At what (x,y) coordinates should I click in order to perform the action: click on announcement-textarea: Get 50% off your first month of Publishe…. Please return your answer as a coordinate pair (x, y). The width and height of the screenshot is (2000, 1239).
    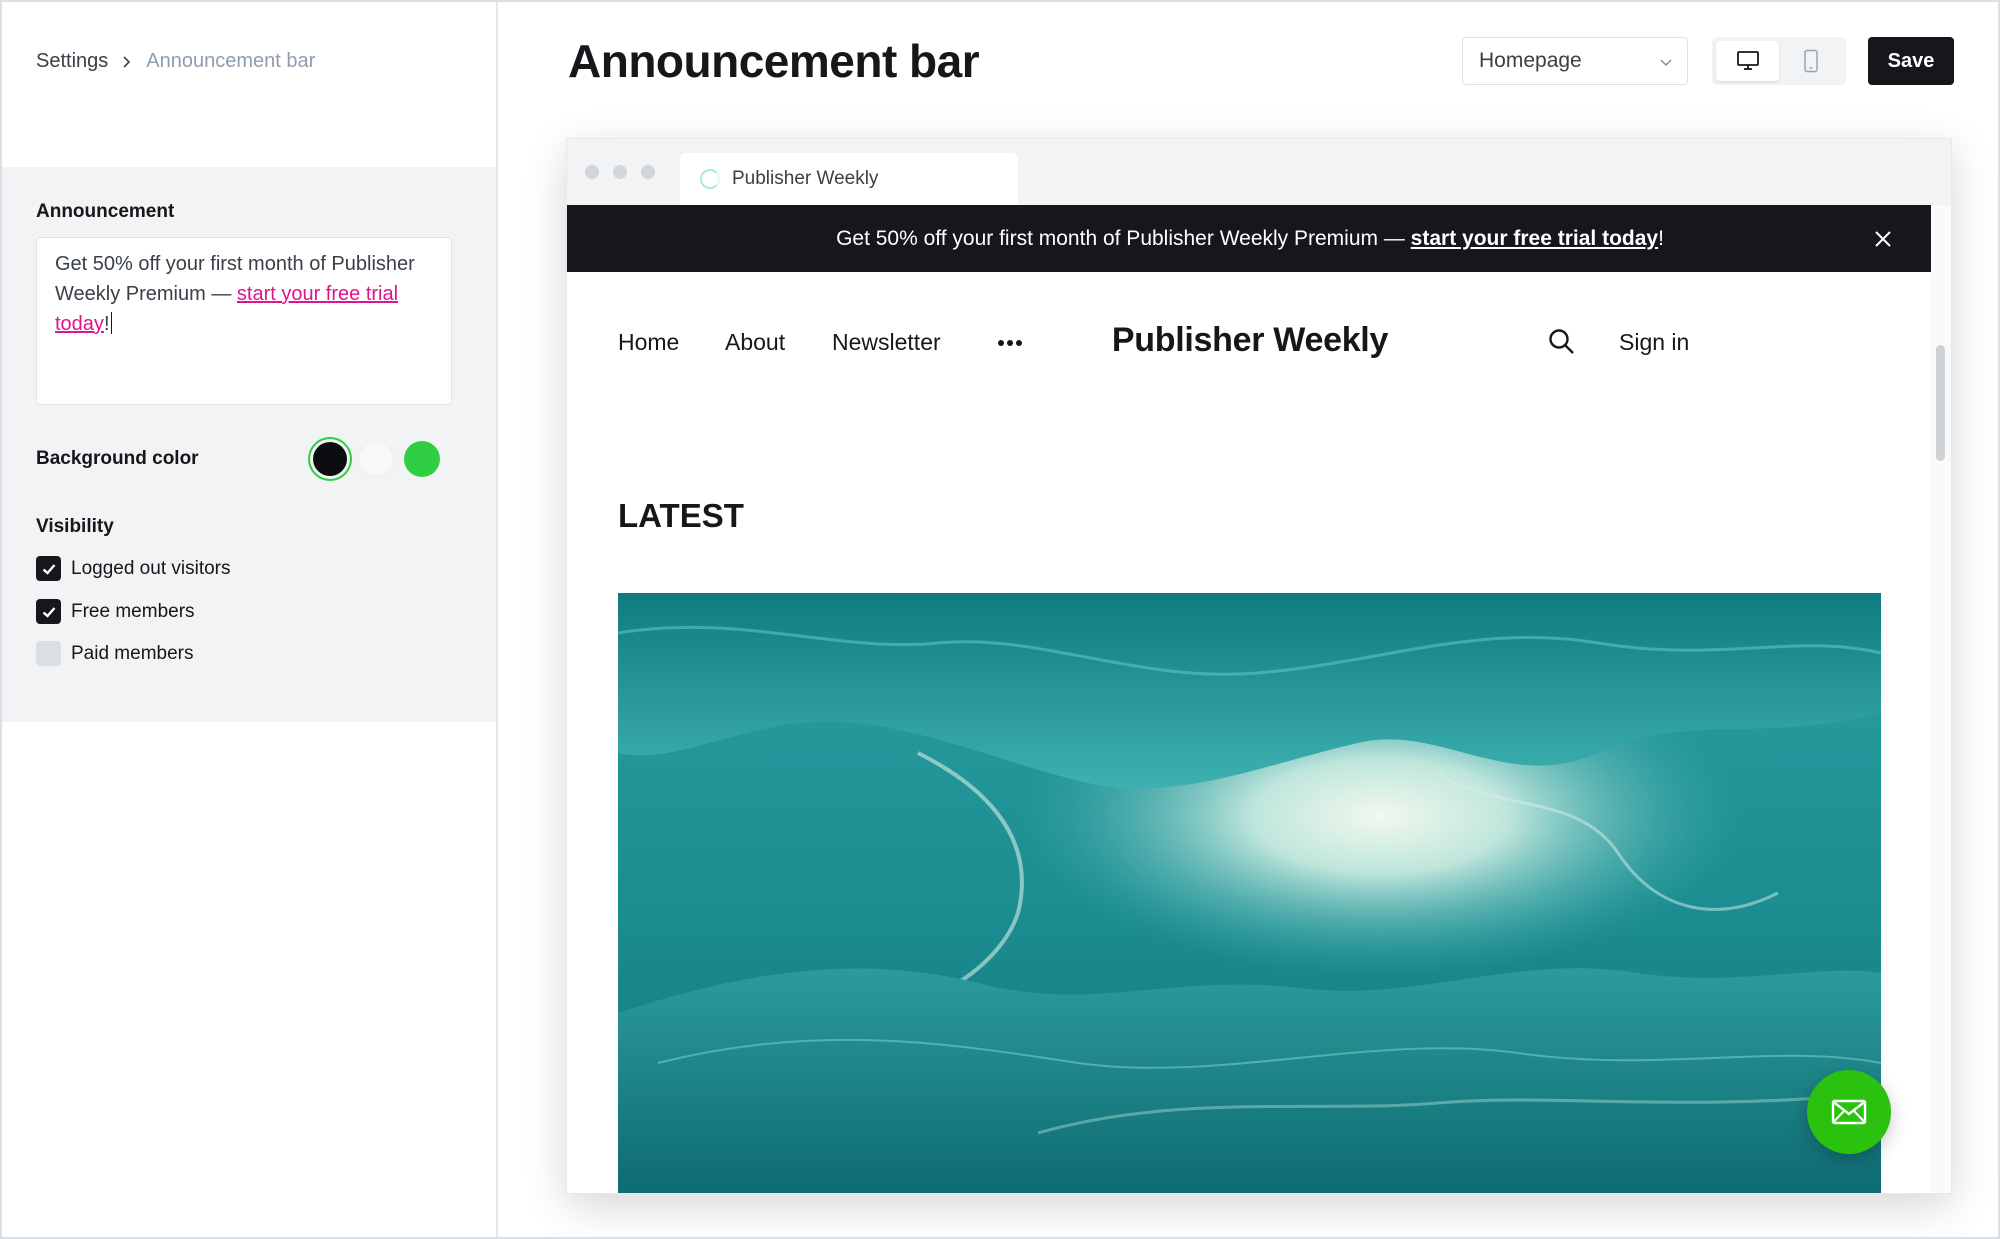
    Looking at the image, I should click on (244, 321).